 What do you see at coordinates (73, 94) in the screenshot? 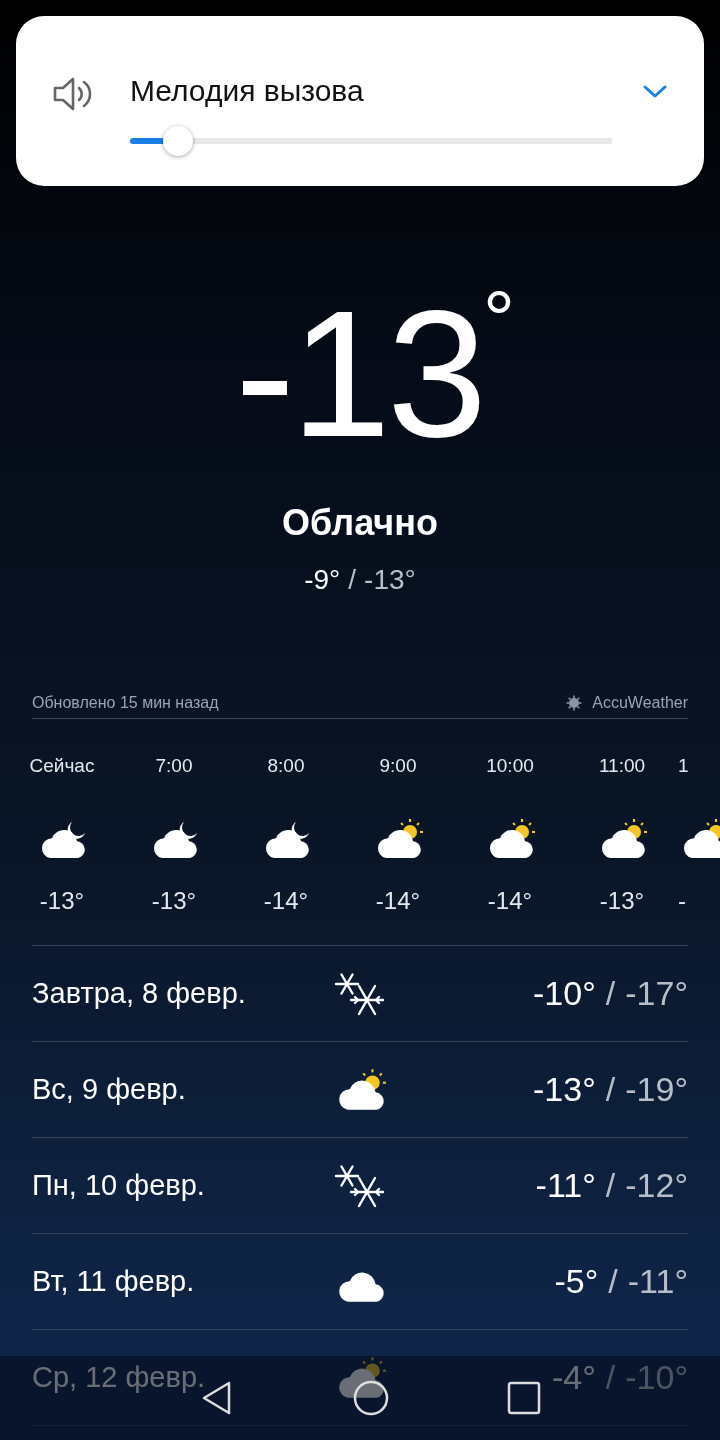
I see `speaker-icon` at bounding box center [73, 94].